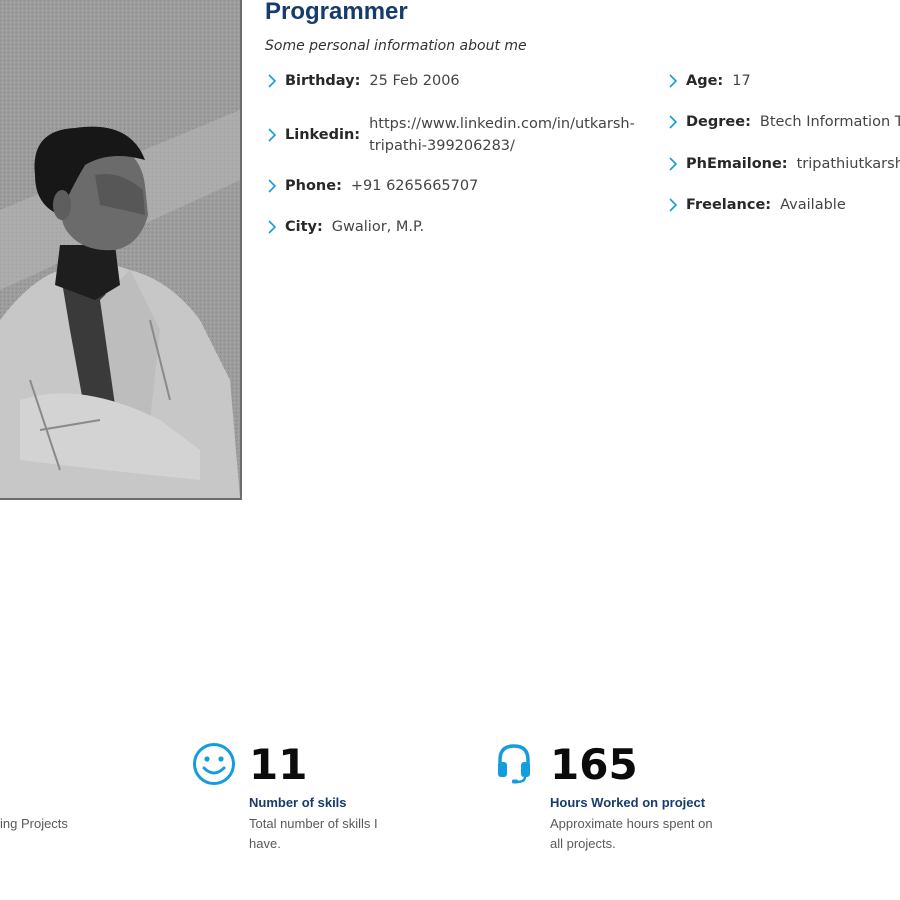 Image resolution: width=900 pixels, height=900 pixels. What do you see at coordinates (313, 186) in the screenshot?
I see `info-label: Phone:` at bounding box center [313, 186].